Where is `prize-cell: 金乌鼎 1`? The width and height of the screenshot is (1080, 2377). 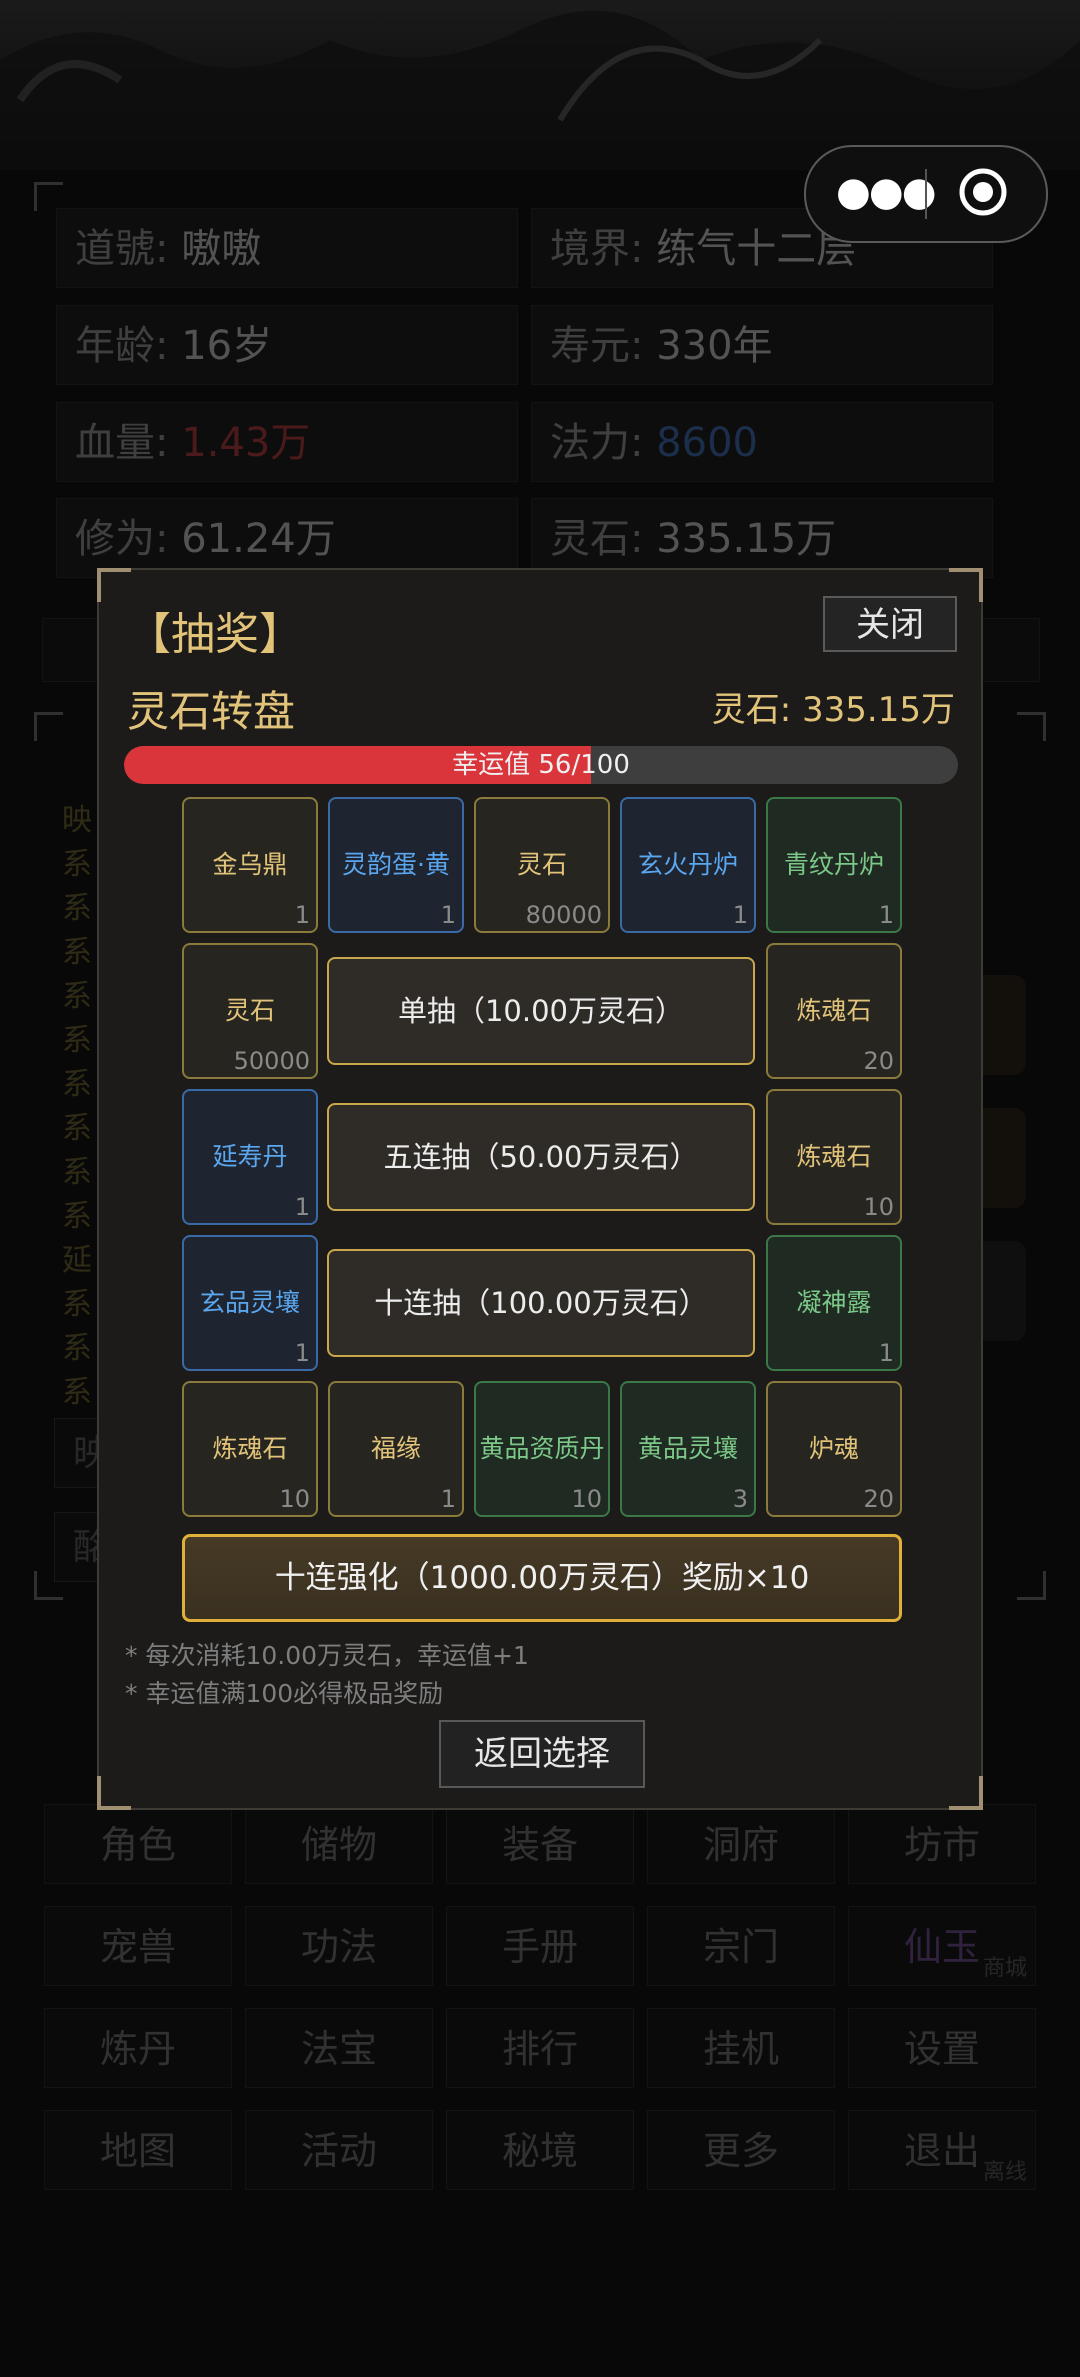 prize-cell: 金乌鼎 1 is located at coordinates (250, 865).